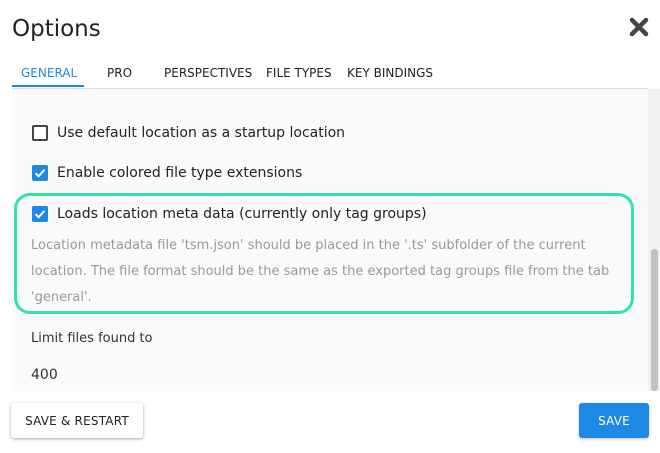 This screenshot has height=453, width=660. Describe the element at coordinates (654, 240) in the screenshot. I see `scrollbar` at that location.